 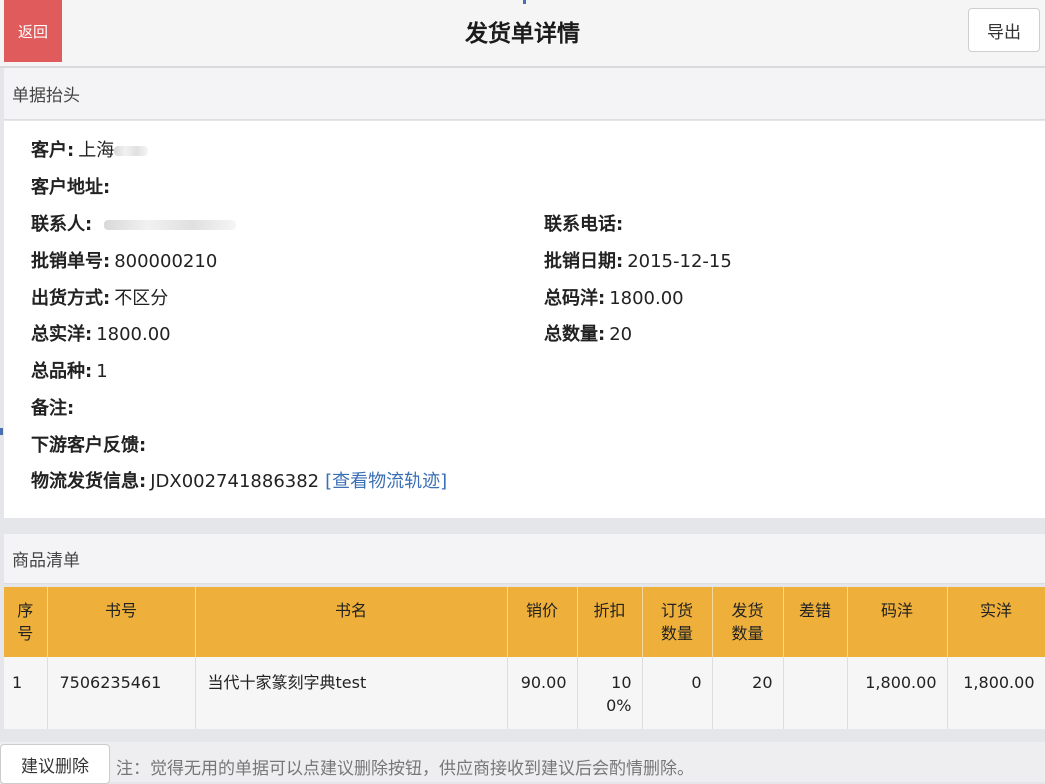 I want to click on remark-field: 备注:, so click(x=54, y=409).